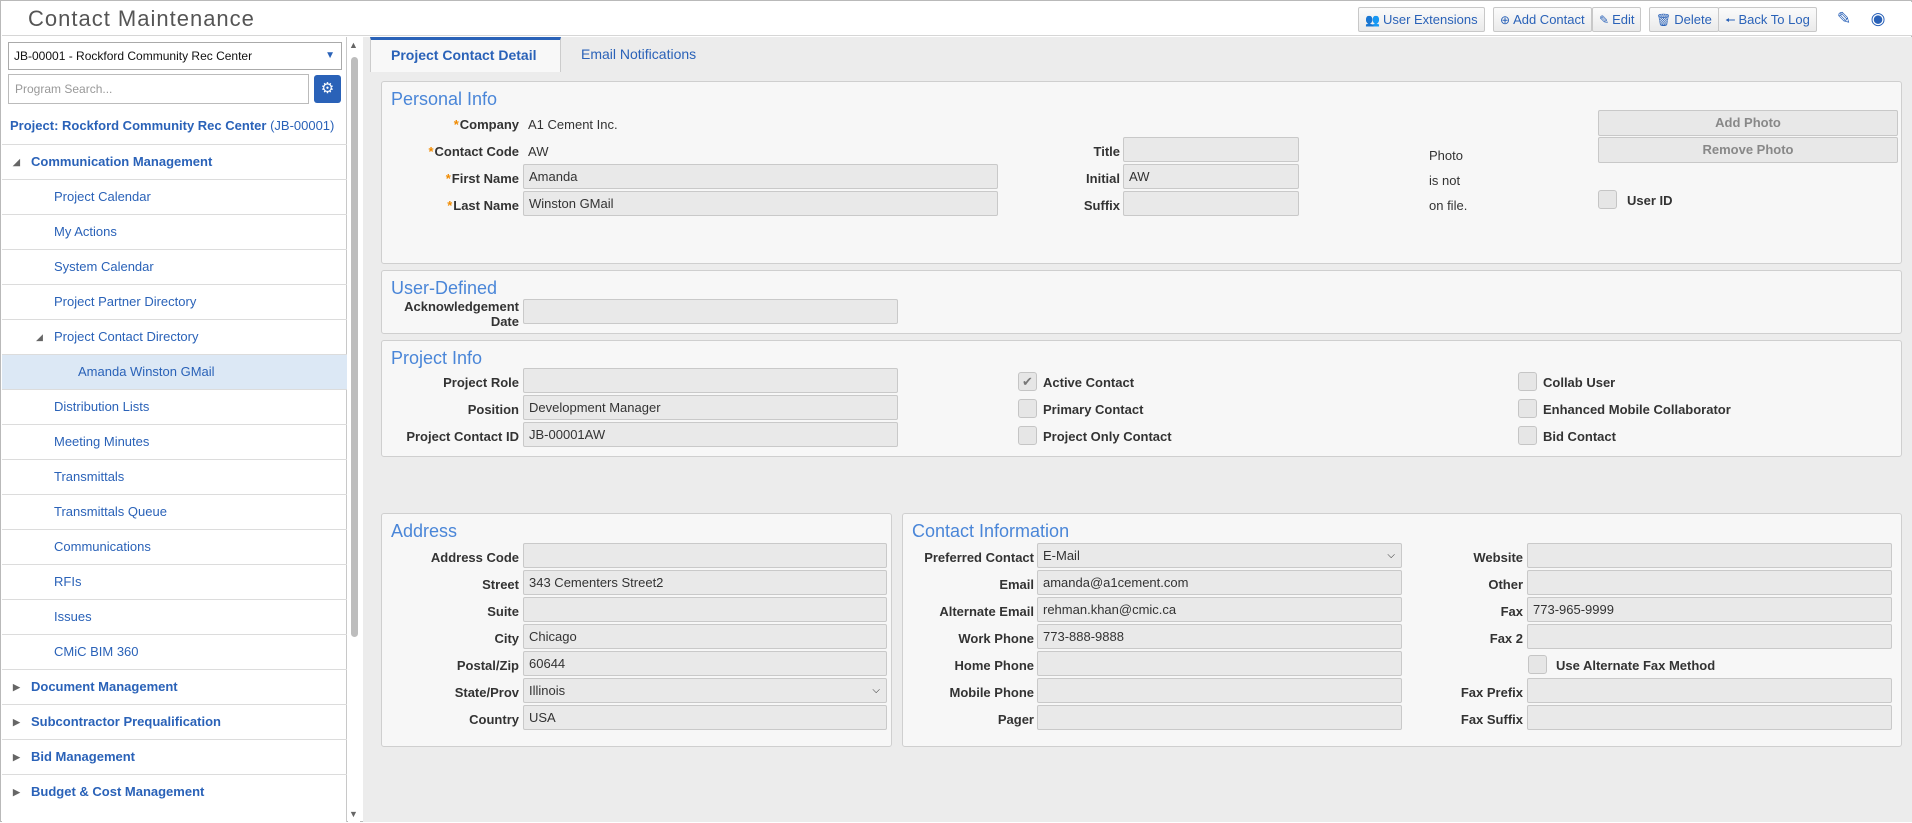  What do you see at coordinates (1709, 636) in the screenshot?
I see `fax2-field` at bounding box center [1709, 636].